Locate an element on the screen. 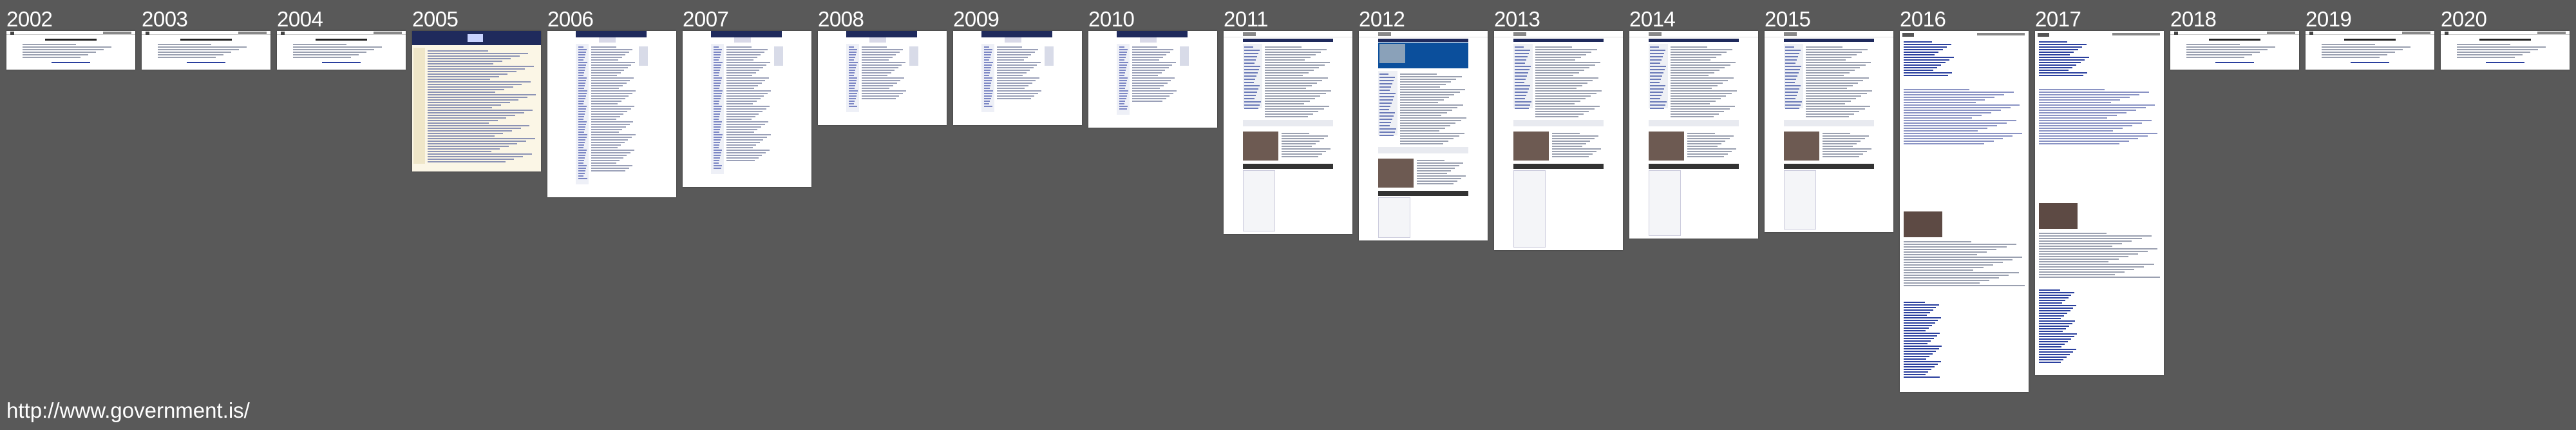 The width and height of the screenshot is (2576, 430). footer-box is located at coordinates (1529, 209).